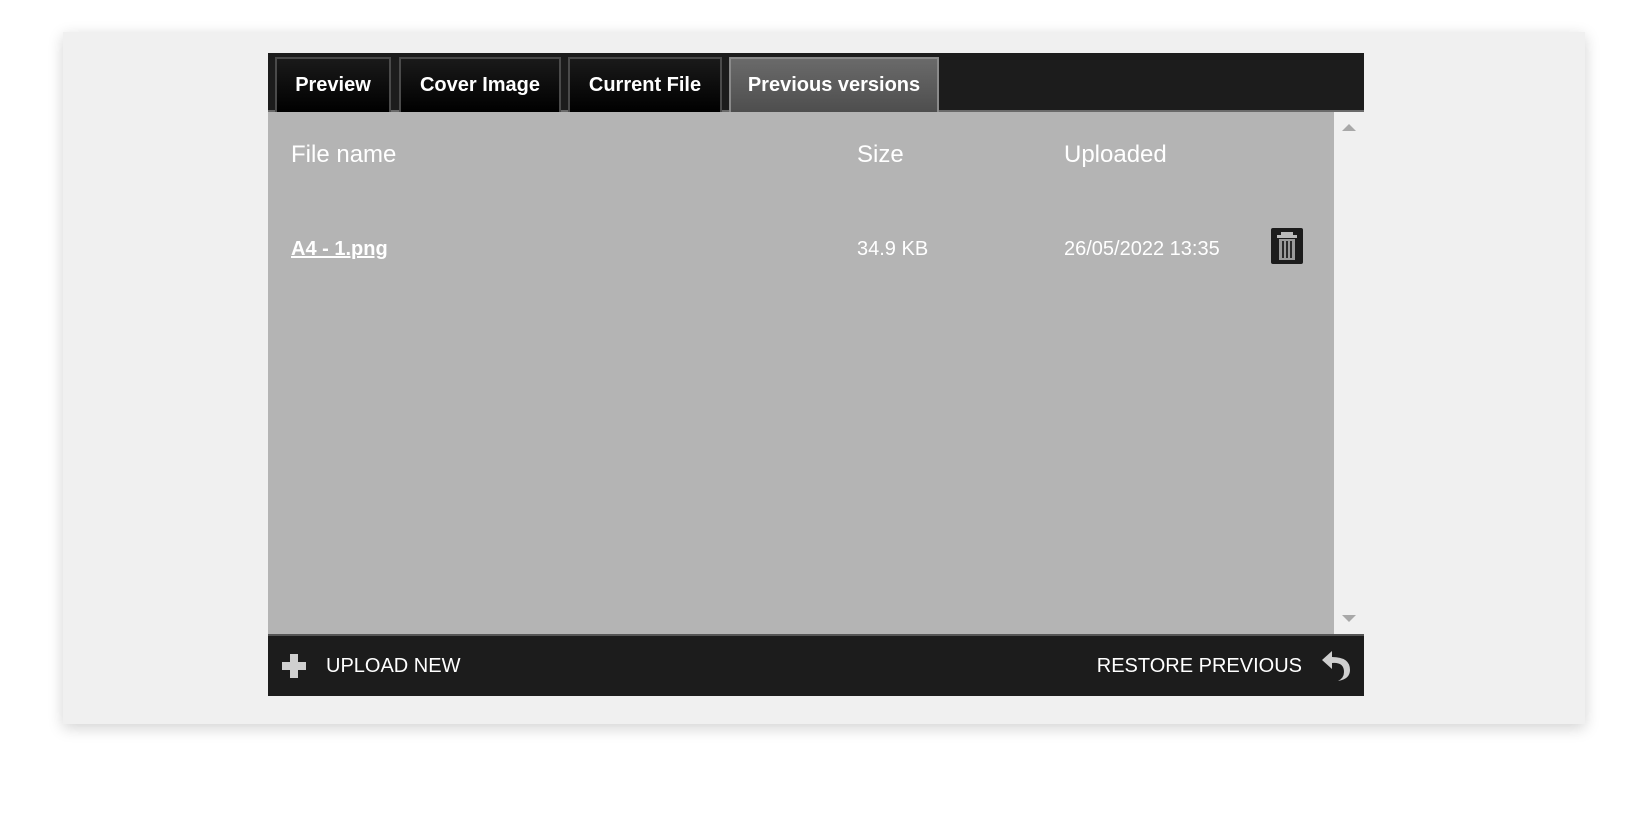  Describe the element at coordinates (1349, 618) in the screenshot. I see `scroll-down-arrow-icon` at that location.